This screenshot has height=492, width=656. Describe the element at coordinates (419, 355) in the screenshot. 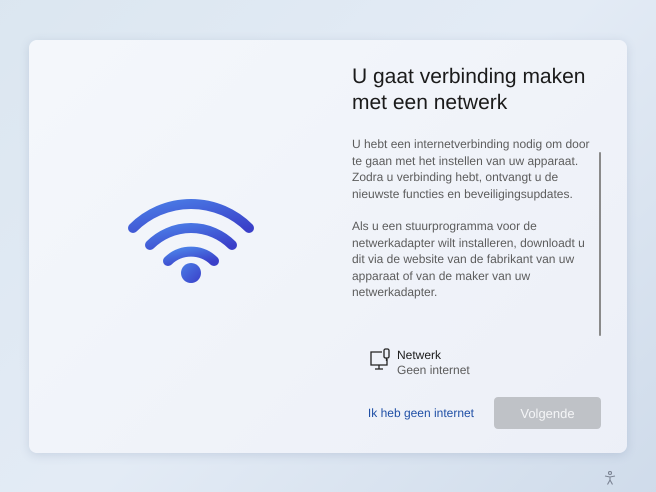

I see `network-name: Netwerk` at that location.